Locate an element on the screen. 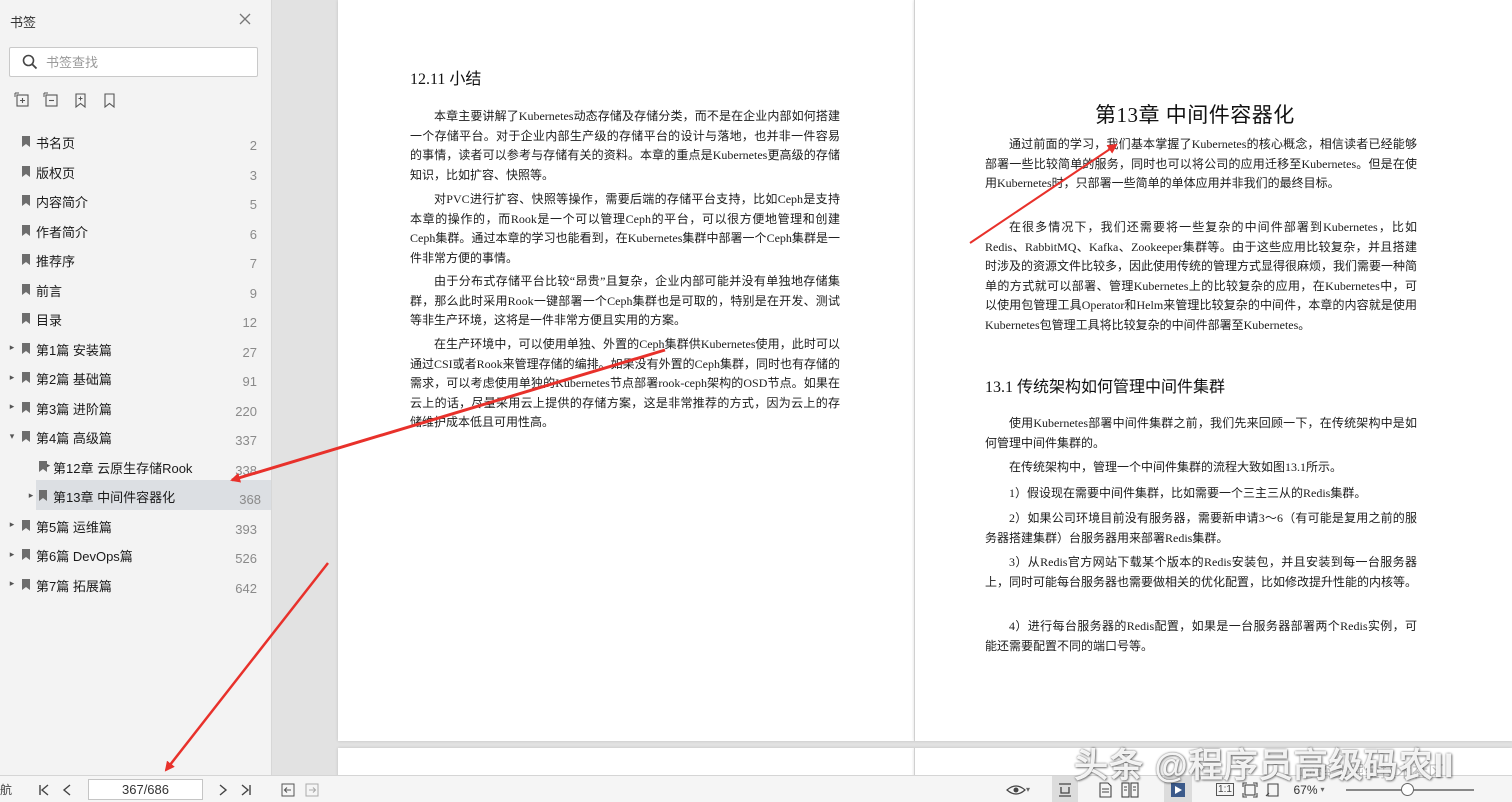 This screenshot has height=802, width=1512. section-title-13-1: 13.1 传统架构如何管理中间件集群 is located at coordinates (1105, 387).